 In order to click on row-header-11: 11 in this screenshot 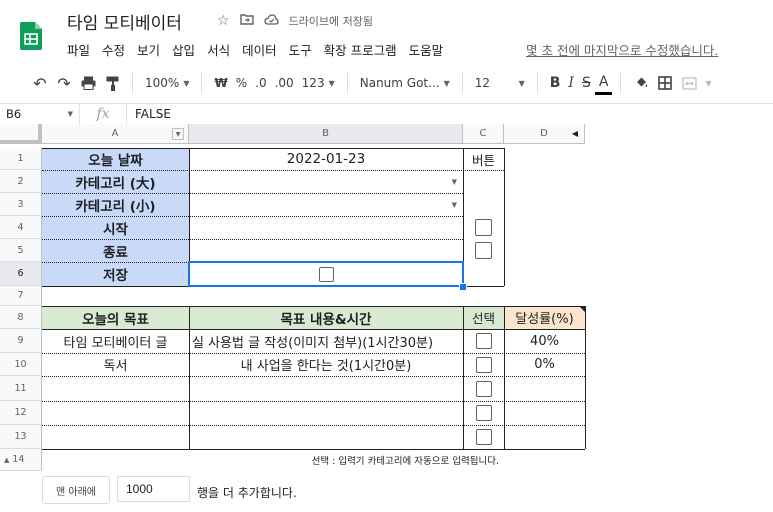, I will do `click(21, 388)`.